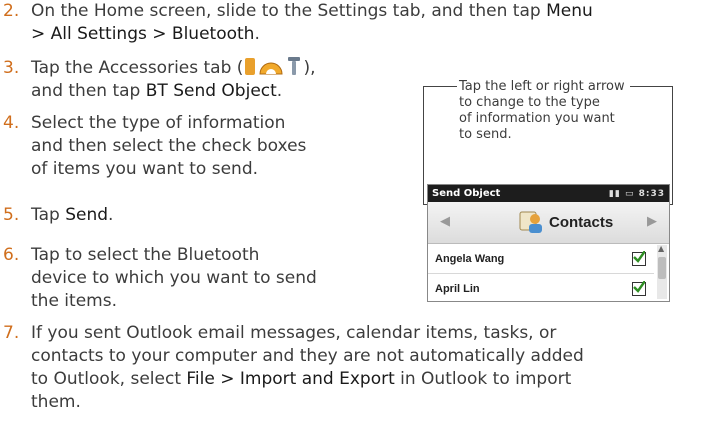 The image size is (726, 425). I want to click on step-text: Tap to select the Bluetooth, so click(145, 255).